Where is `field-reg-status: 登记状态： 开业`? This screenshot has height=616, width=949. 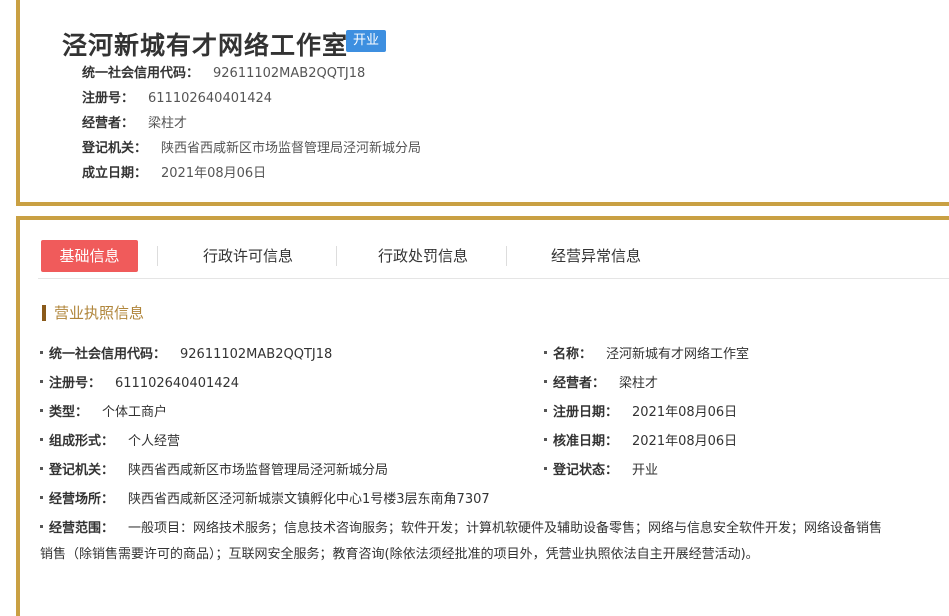 field-reg-status: 登记状态： 开业 is located at coordinates (601, 468).